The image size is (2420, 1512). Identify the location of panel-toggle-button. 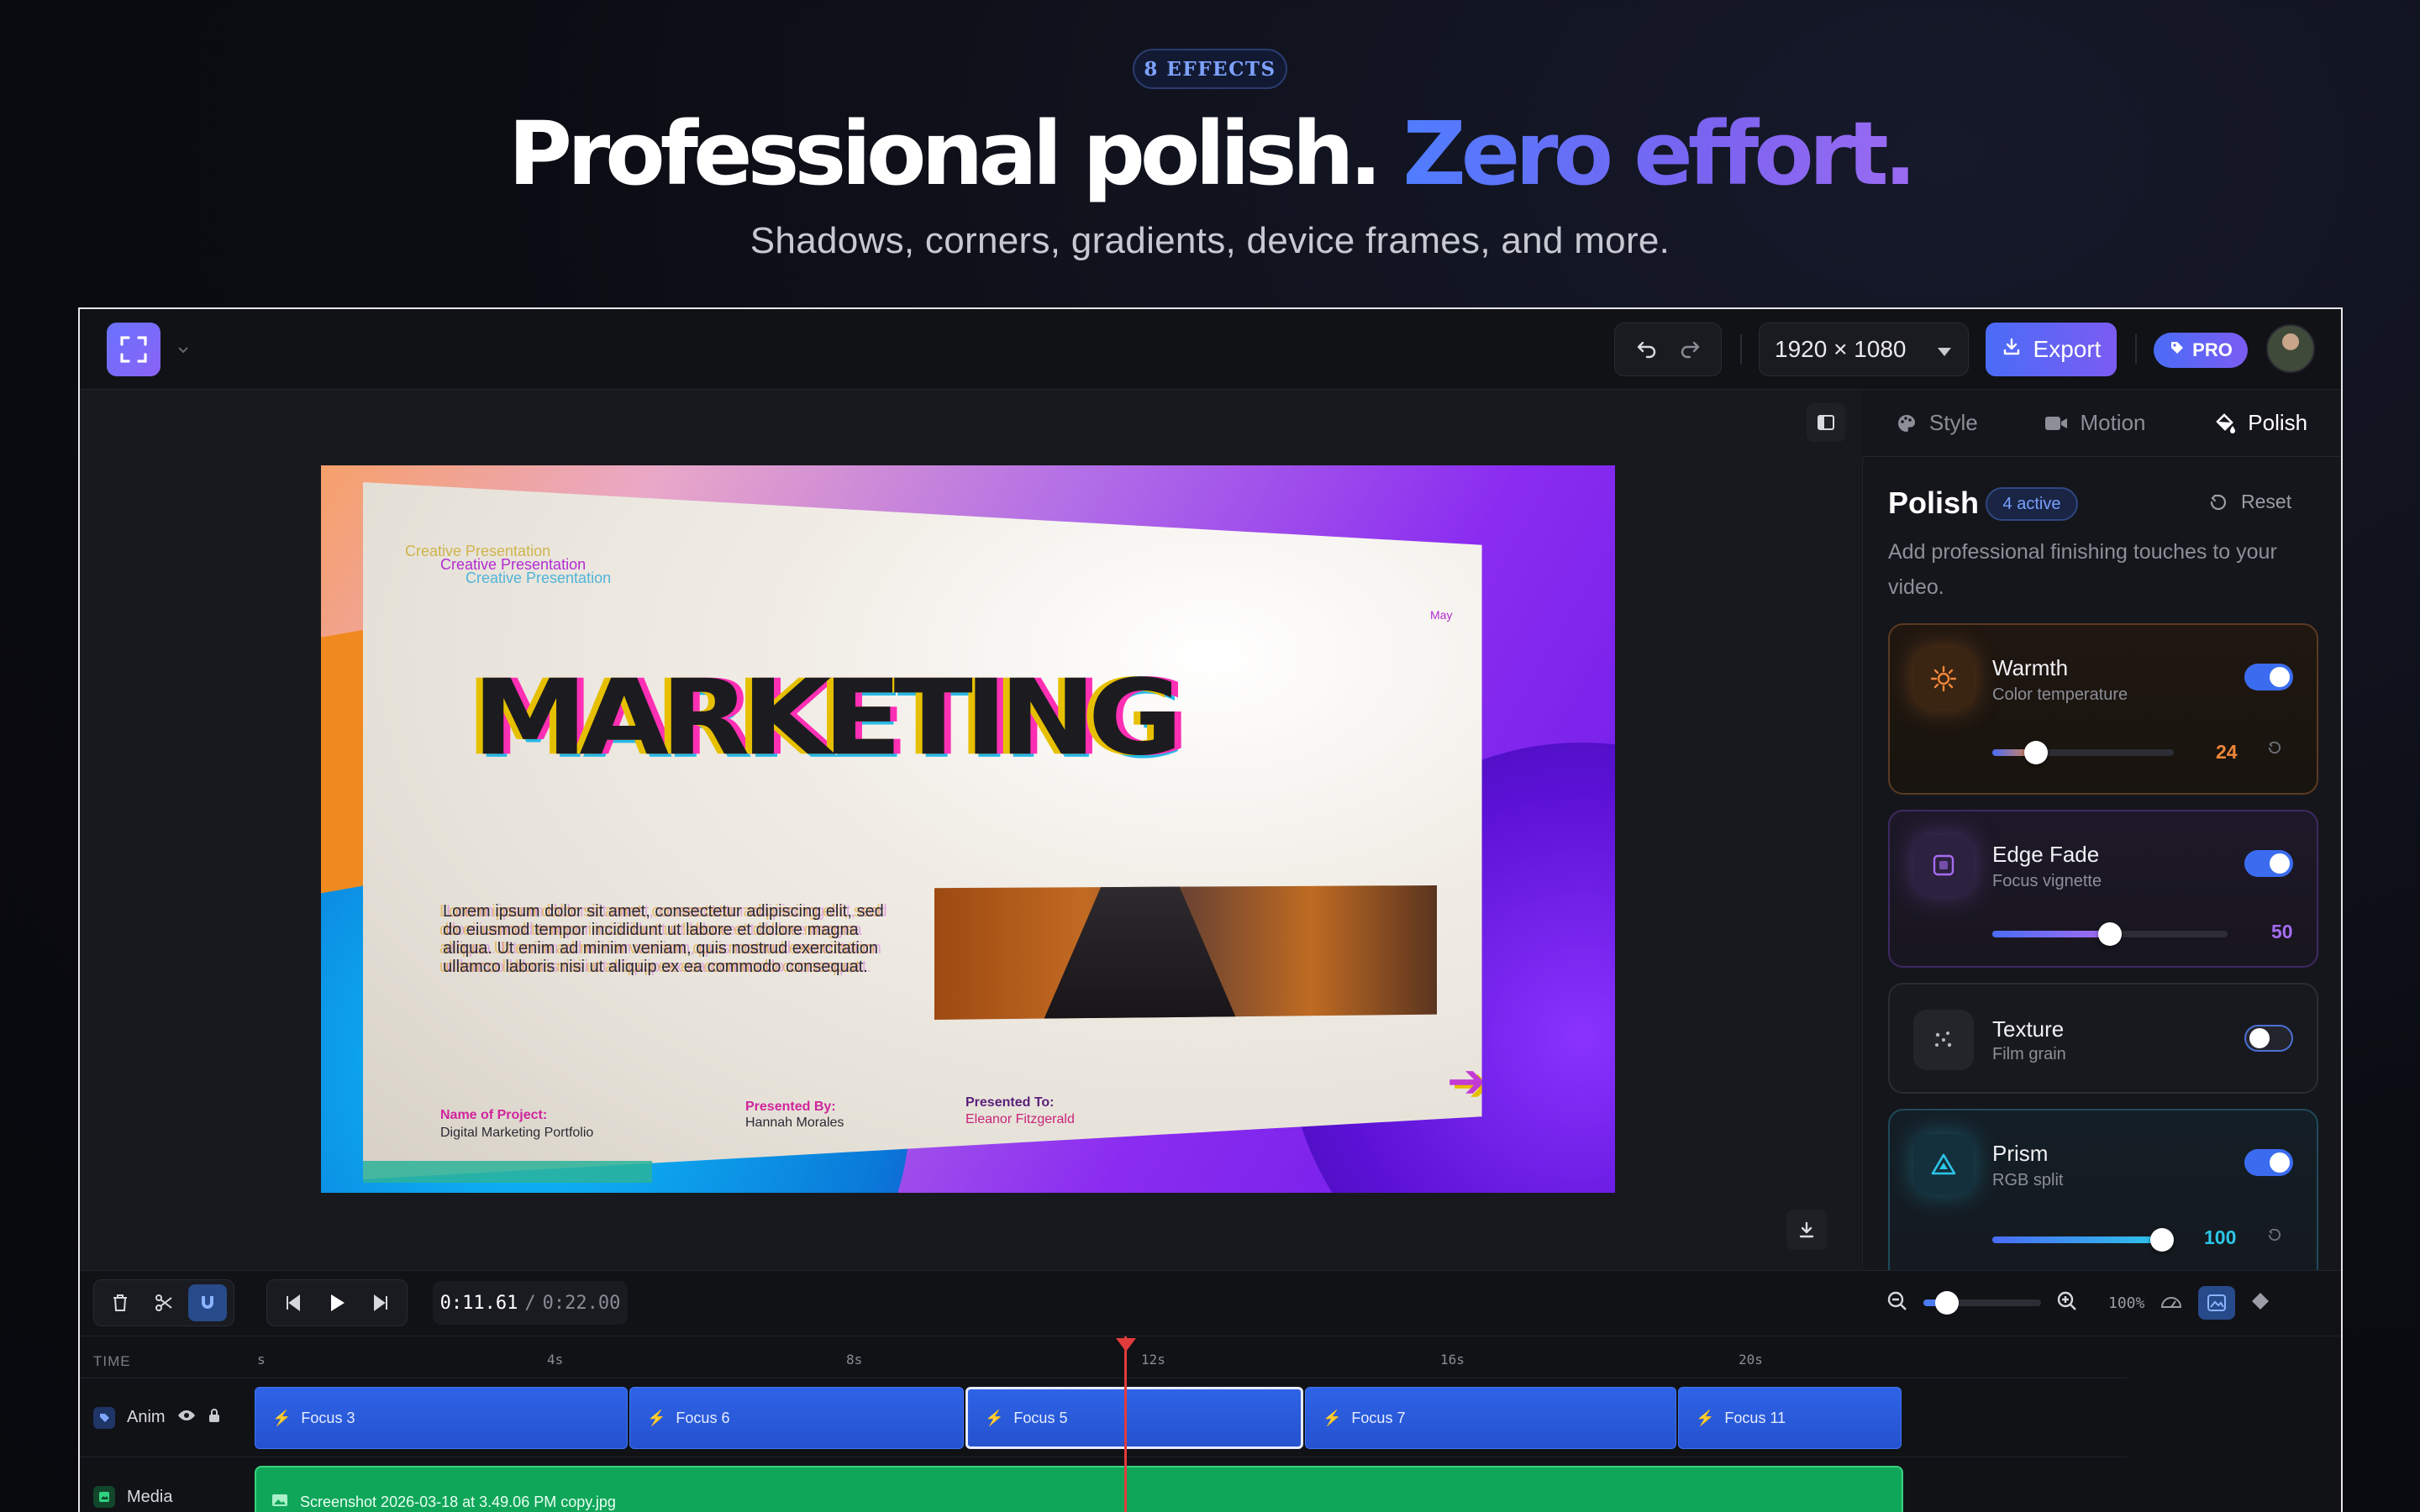
(1826, 422).